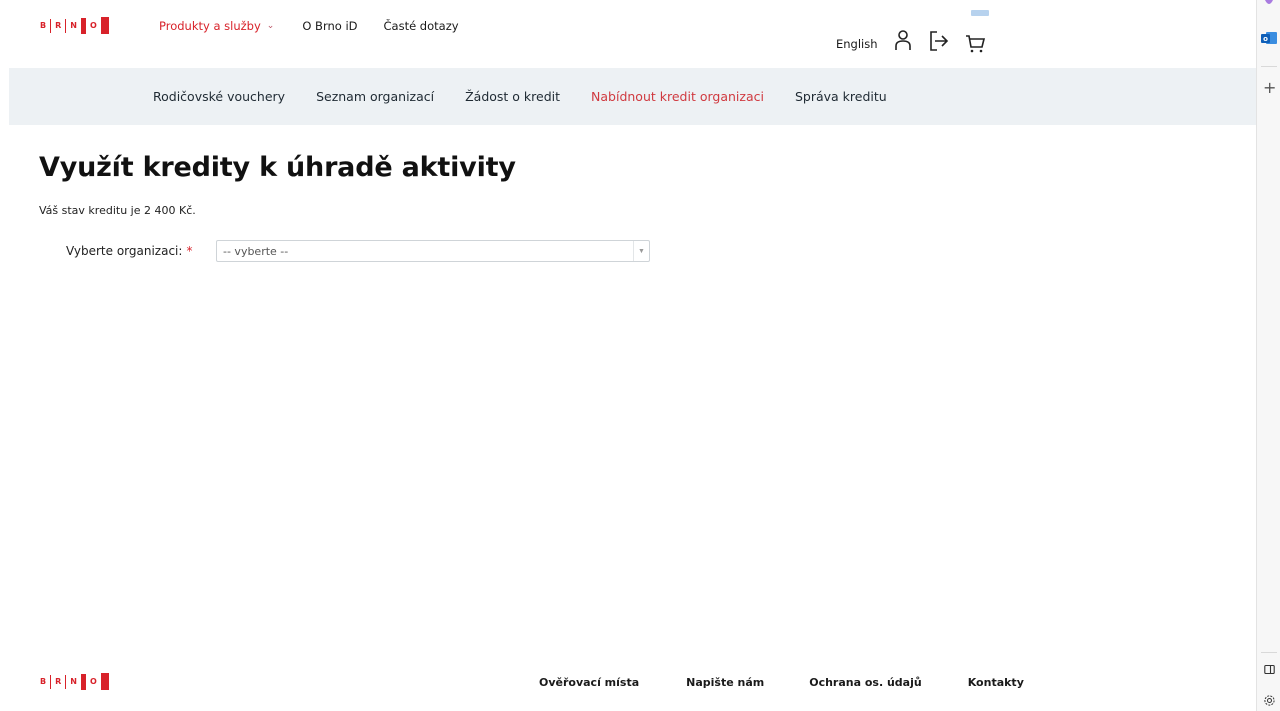 This screenshot has height=711, width=1280. I want to click on user-icon, so click(903, 41).